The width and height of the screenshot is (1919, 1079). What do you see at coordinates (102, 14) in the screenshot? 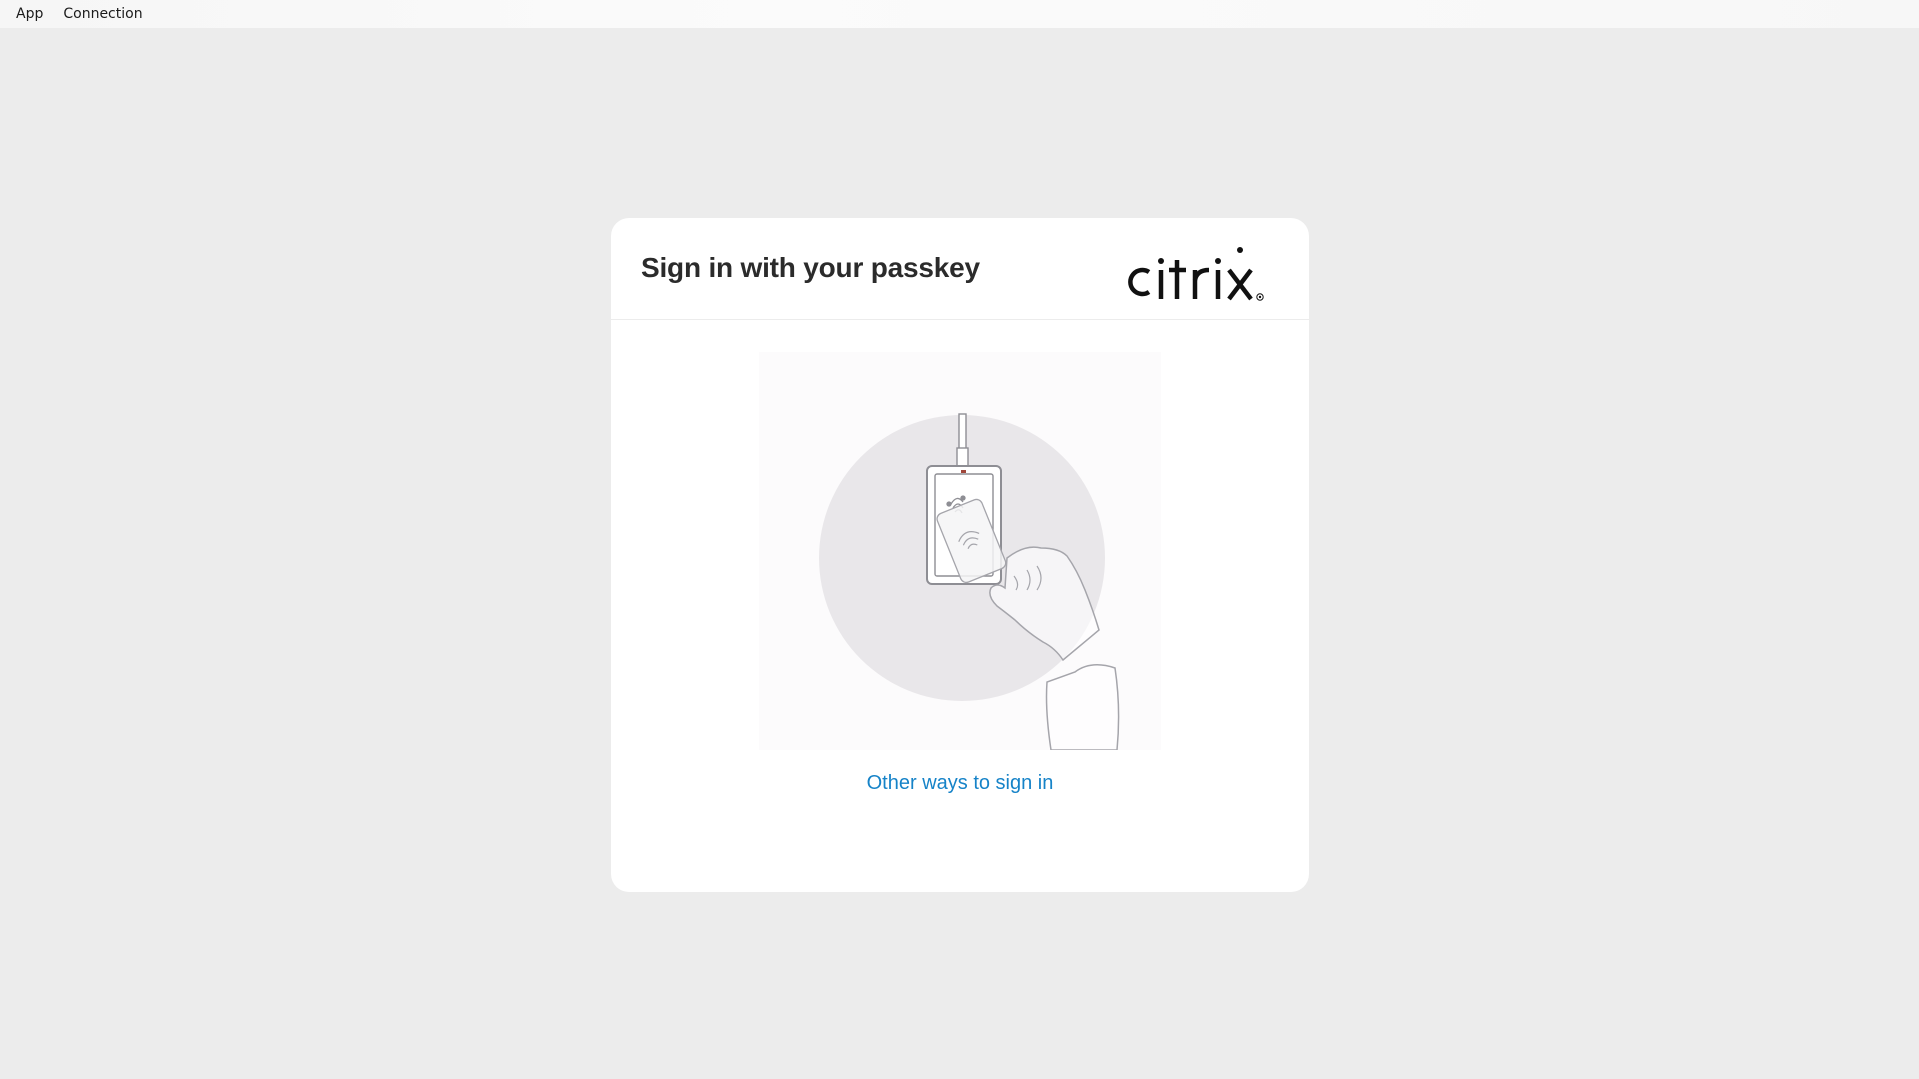
I see `menu-connection: Connection` at bounding box center [102, 14].